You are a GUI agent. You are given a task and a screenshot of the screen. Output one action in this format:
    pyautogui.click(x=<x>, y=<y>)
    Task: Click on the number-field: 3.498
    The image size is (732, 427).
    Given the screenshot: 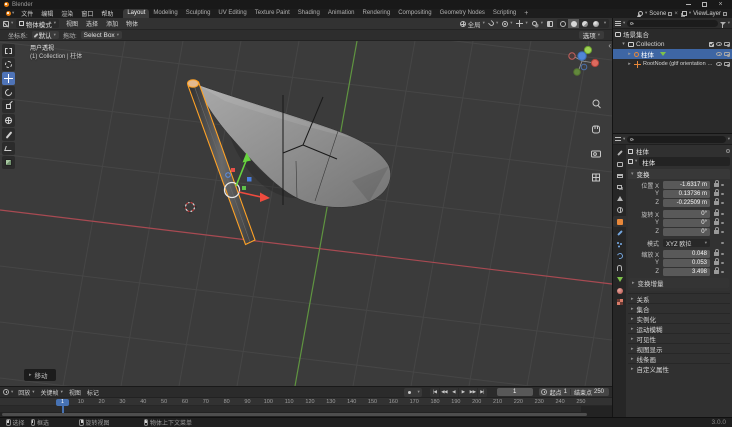 What is the action you would take?
    pyautogui.click(x=686, y=272)
    